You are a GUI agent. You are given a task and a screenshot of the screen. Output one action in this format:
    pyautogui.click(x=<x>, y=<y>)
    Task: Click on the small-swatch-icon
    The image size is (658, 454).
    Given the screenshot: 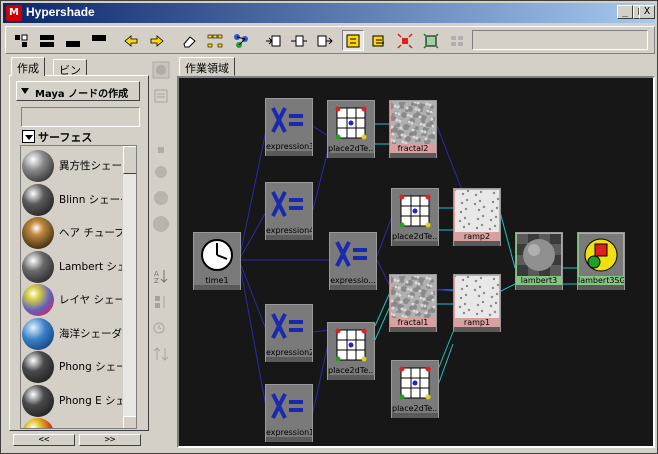 What is the action you would take?
    pyautogui.click(x=161, y=150)
    